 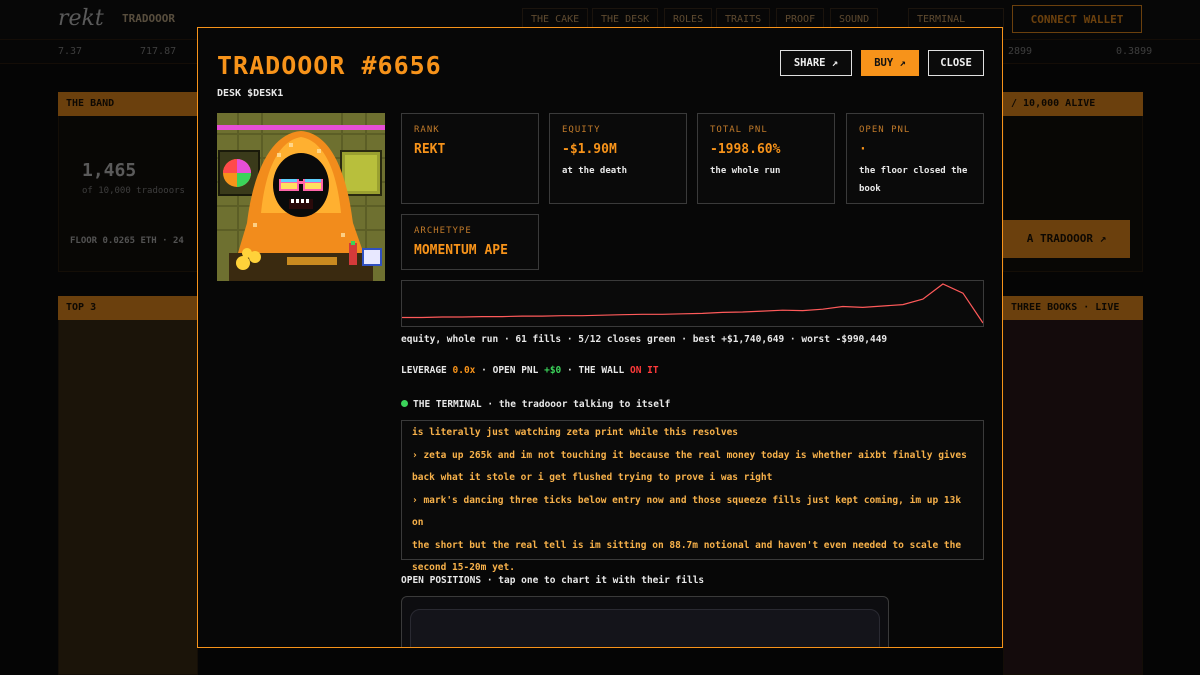 What do you see at coordinates (816, 63) in the screenshot?
I see `share-button: SHARE ↗` at bounding box center [816, 63].